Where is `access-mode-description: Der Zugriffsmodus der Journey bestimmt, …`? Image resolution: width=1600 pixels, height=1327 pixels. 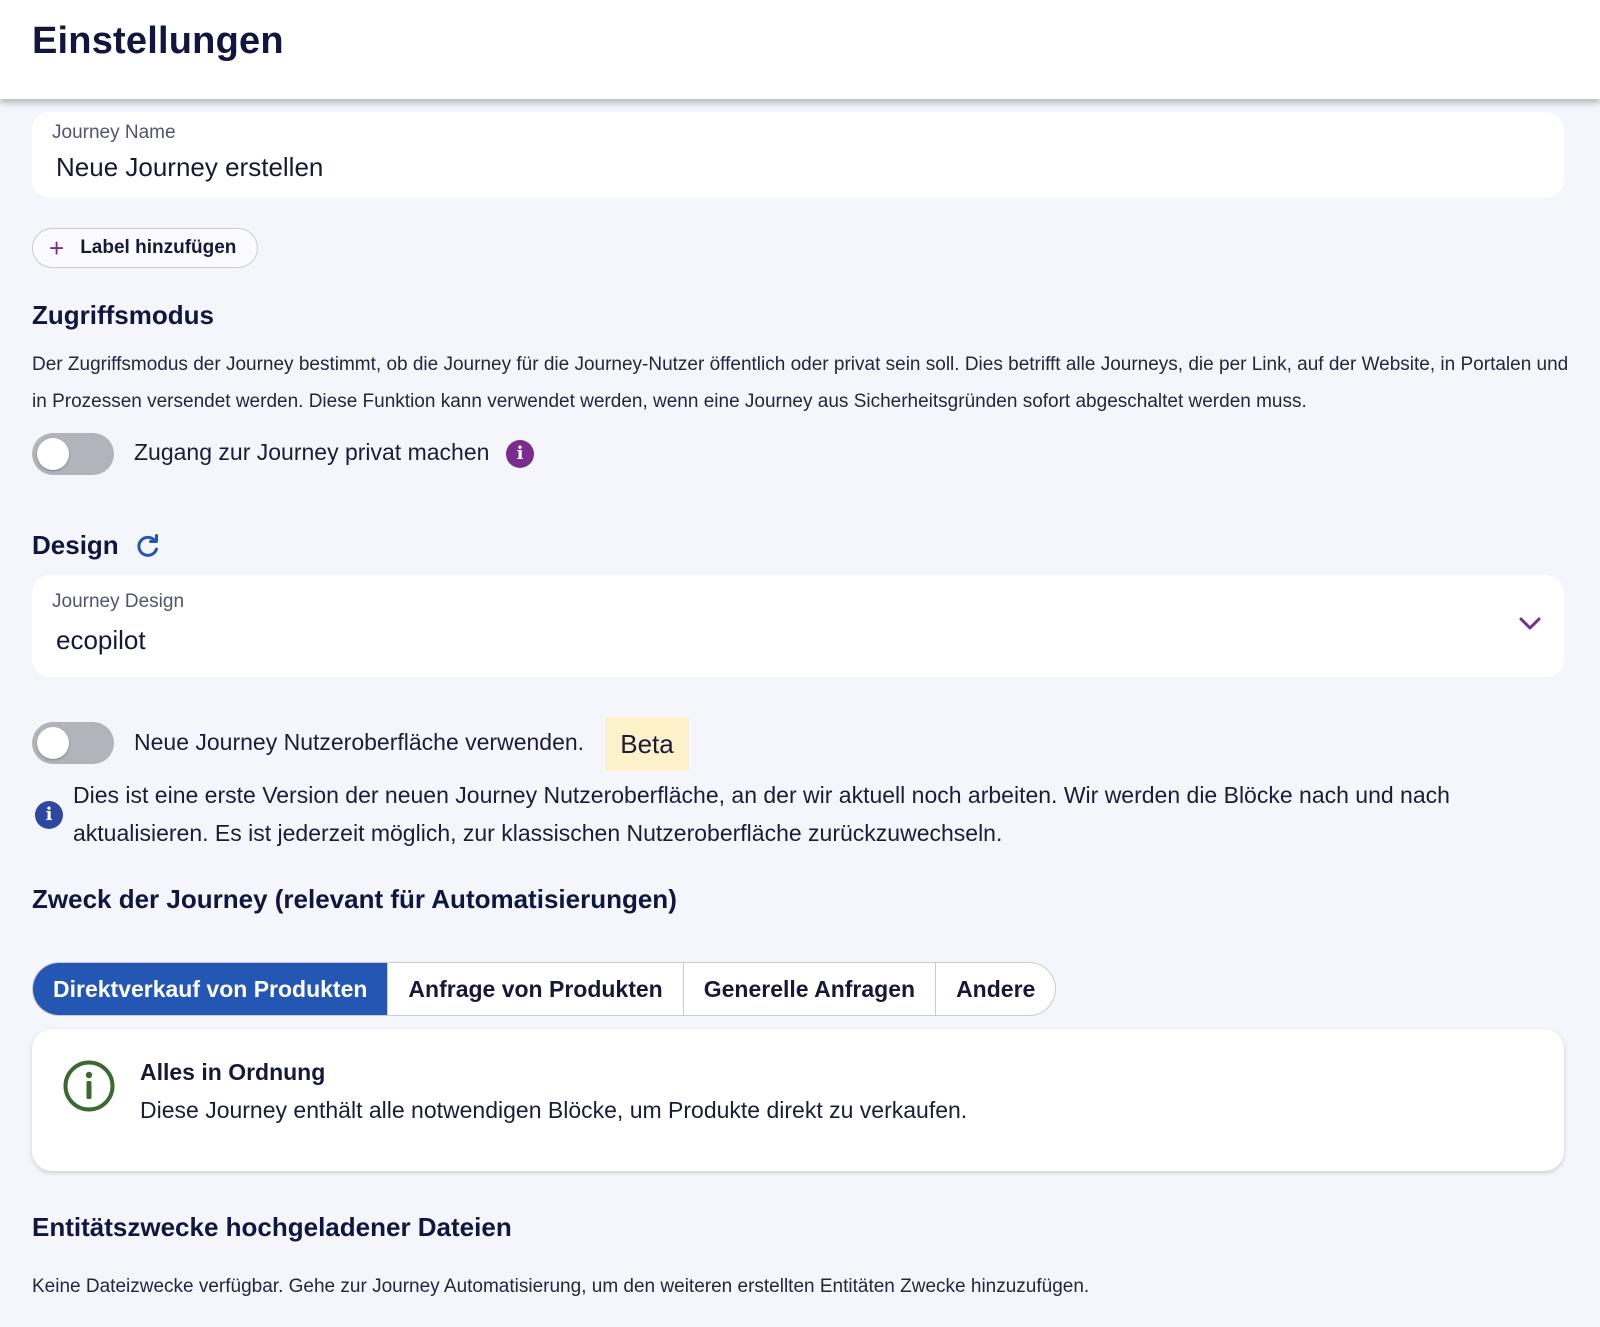
access-mode-description: Der Zugriffsmodus der Journey bestimmt, … is located at coordinates (800, 383).